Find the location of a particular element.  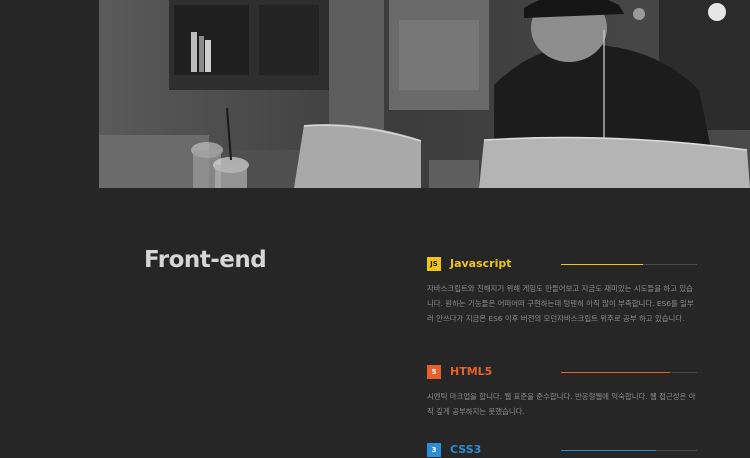

section-title: Front-end is located at coordinates (205, 260).